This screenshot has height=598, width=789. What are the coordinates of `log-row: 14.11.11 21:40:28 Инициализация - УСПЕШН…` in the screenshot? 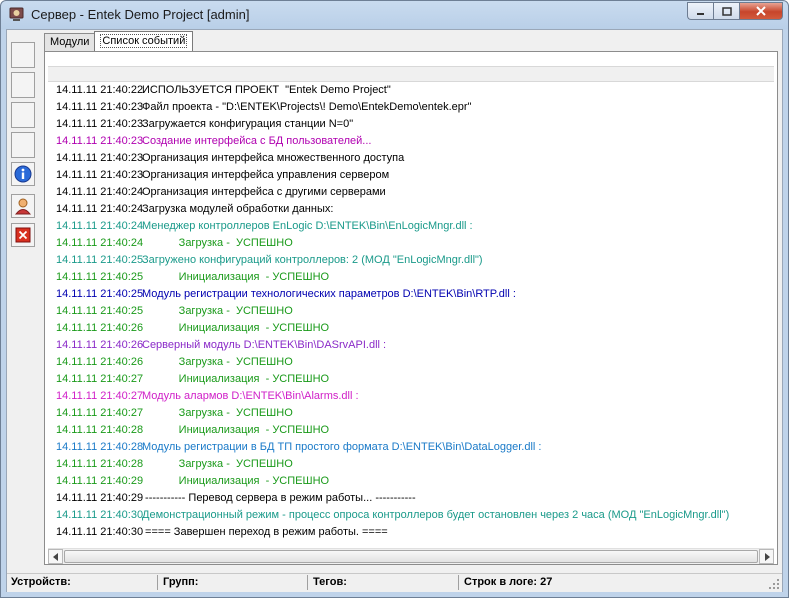 It's located at (411, 430).